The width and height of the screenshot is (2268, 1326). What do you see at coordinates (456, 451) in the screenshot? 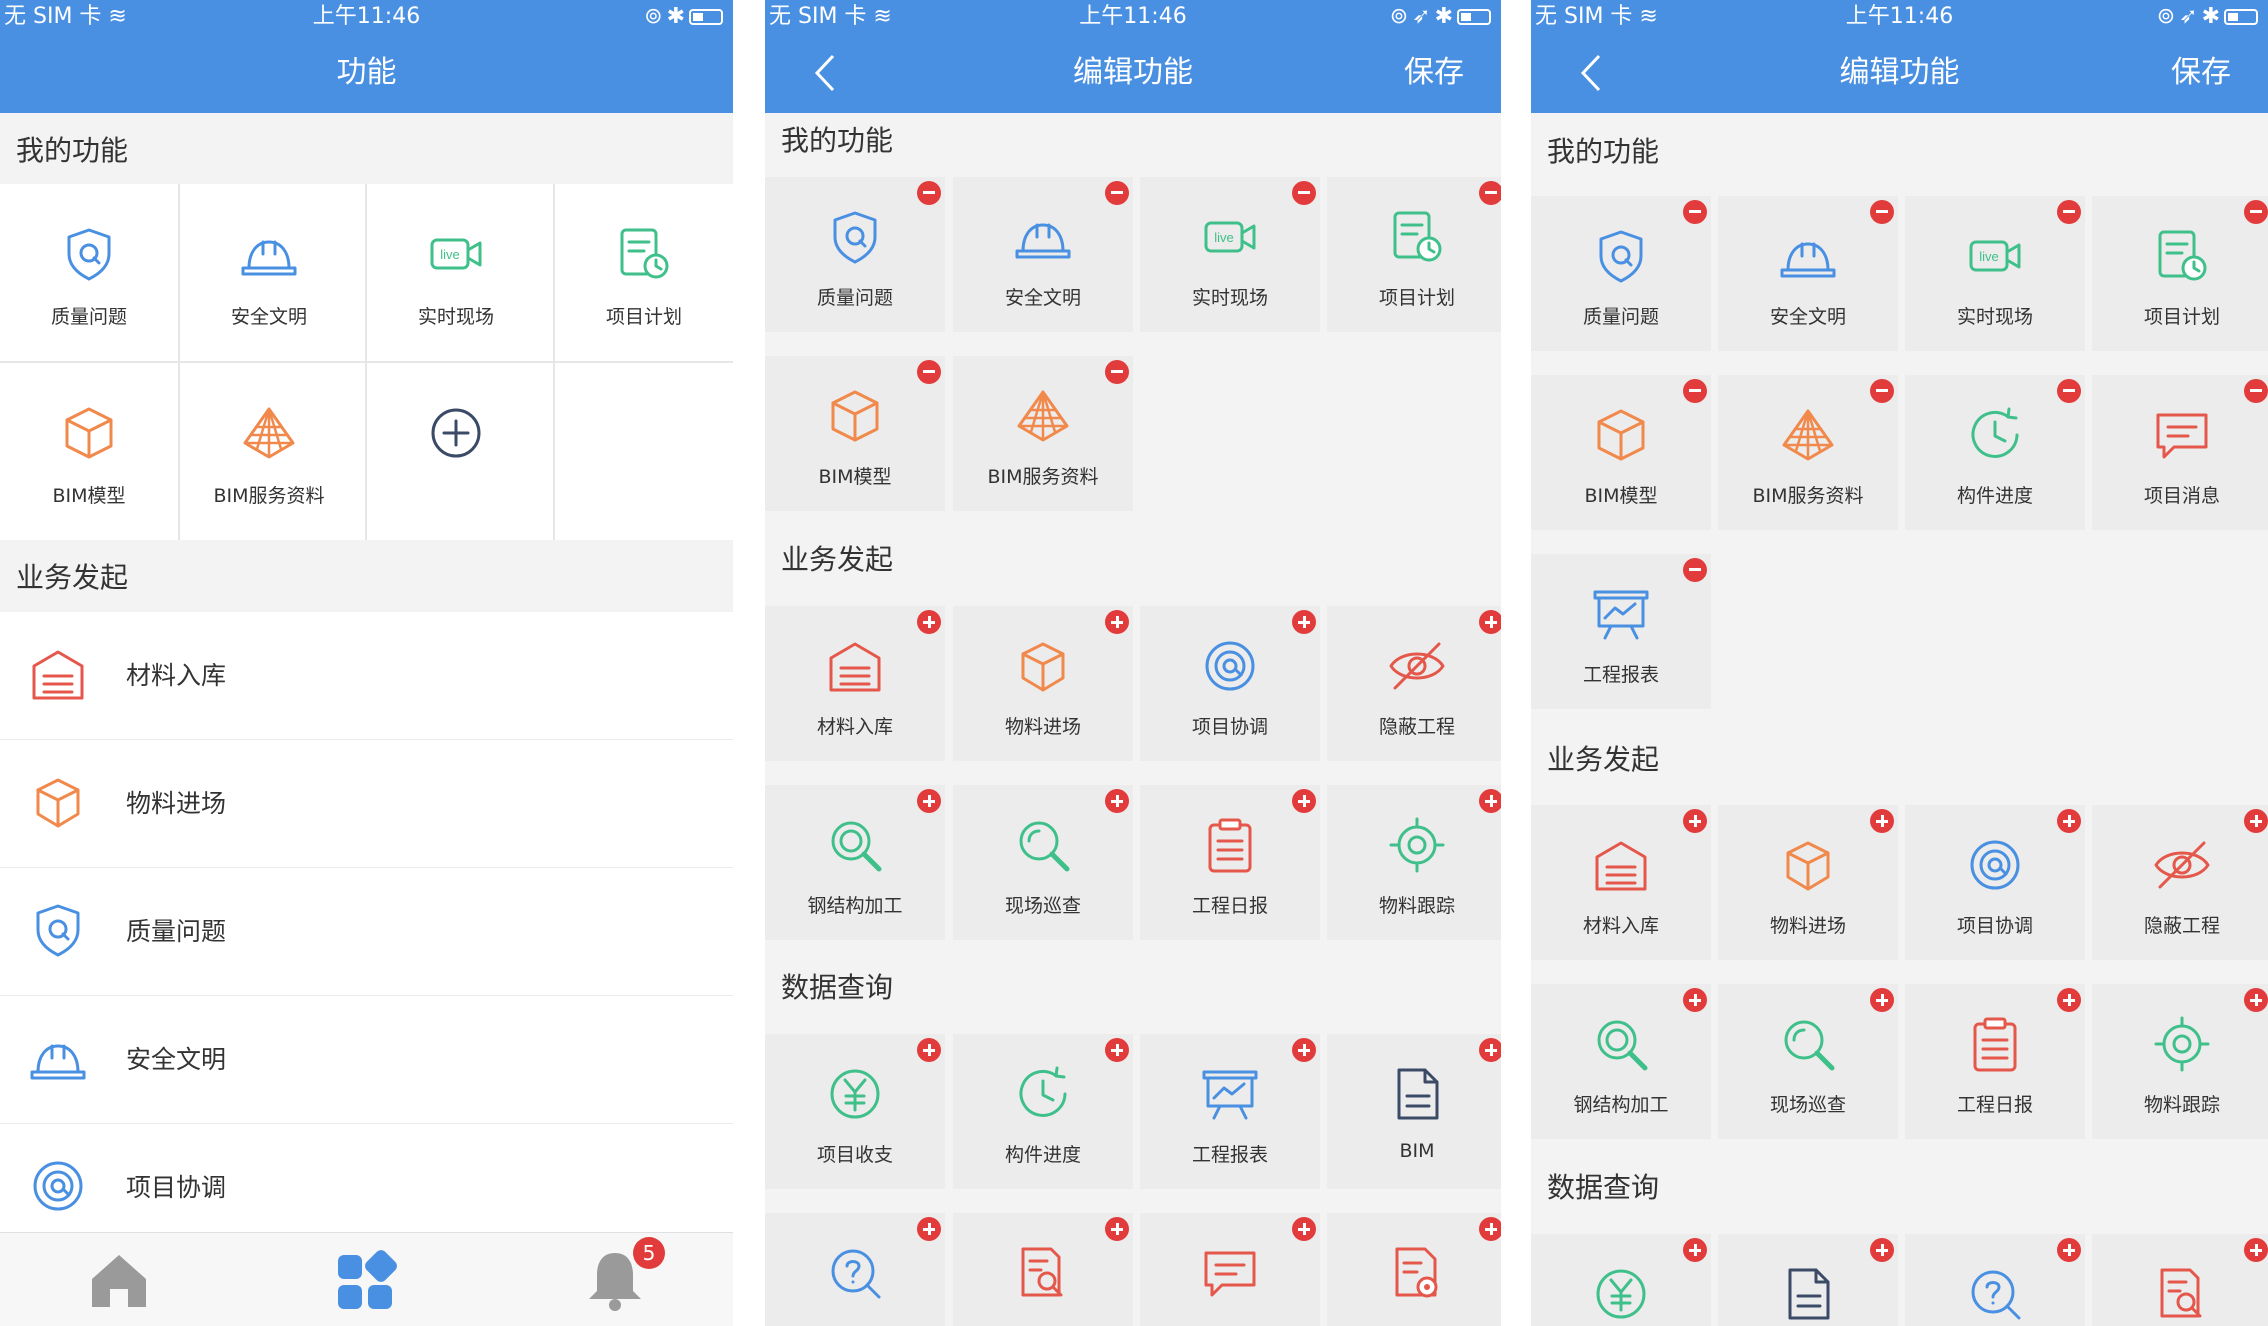
I see `add-function-tile` at bounding box center [456, 451].